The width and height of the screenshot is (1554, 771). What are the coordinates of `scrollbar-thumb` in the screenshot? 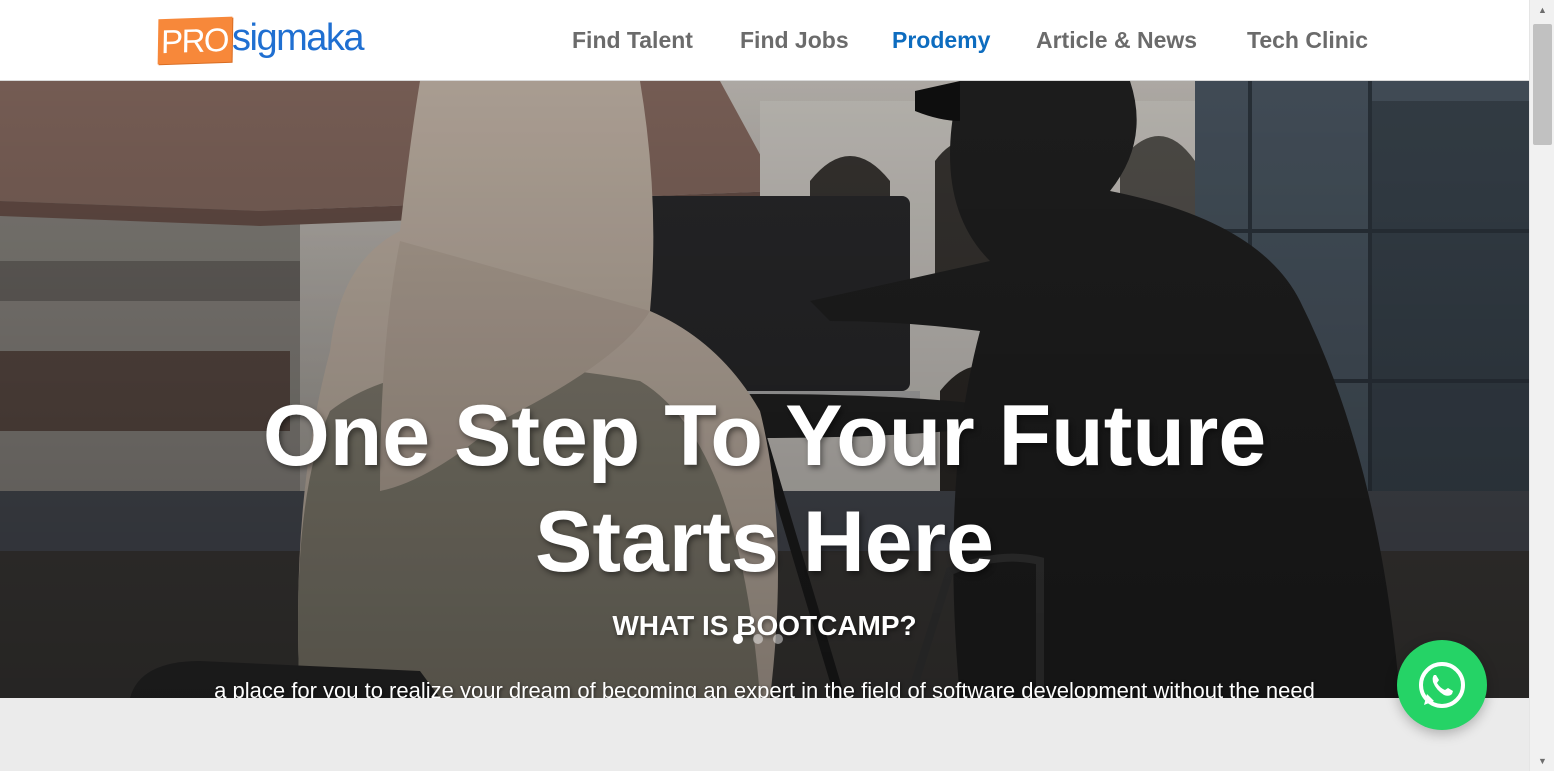 It's located at (1542, 84).